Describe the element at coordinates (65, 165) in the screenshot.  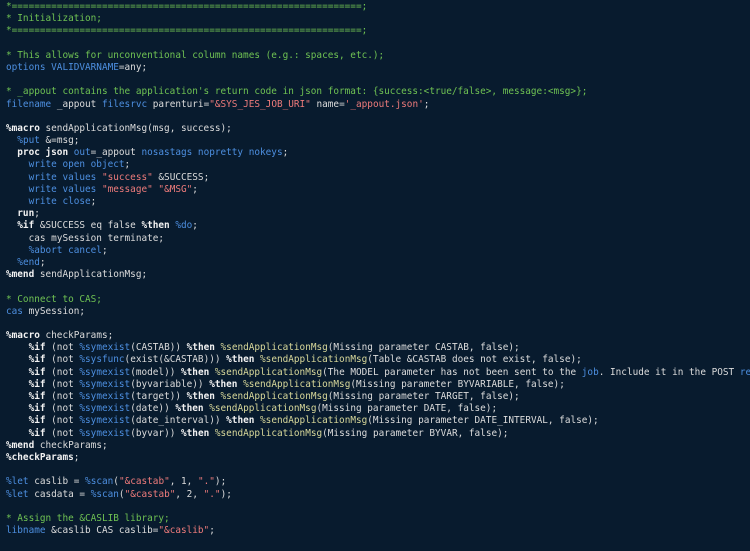
I see `code-token: write open object` at that location.